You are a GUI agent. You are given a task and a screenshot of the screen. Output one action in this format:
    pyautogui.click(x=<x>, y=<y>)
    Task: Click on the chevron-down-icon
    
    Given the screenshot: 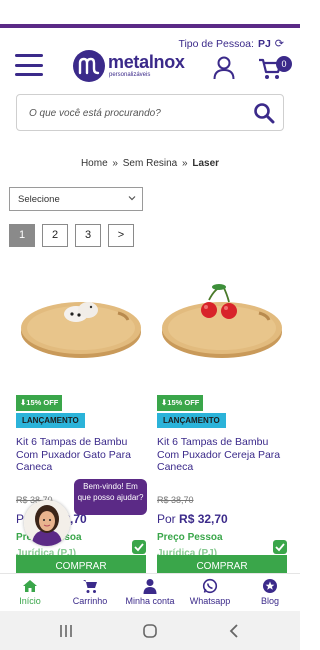 What is the action you would take?
    pyautogui.click(x=132, y=198)
    